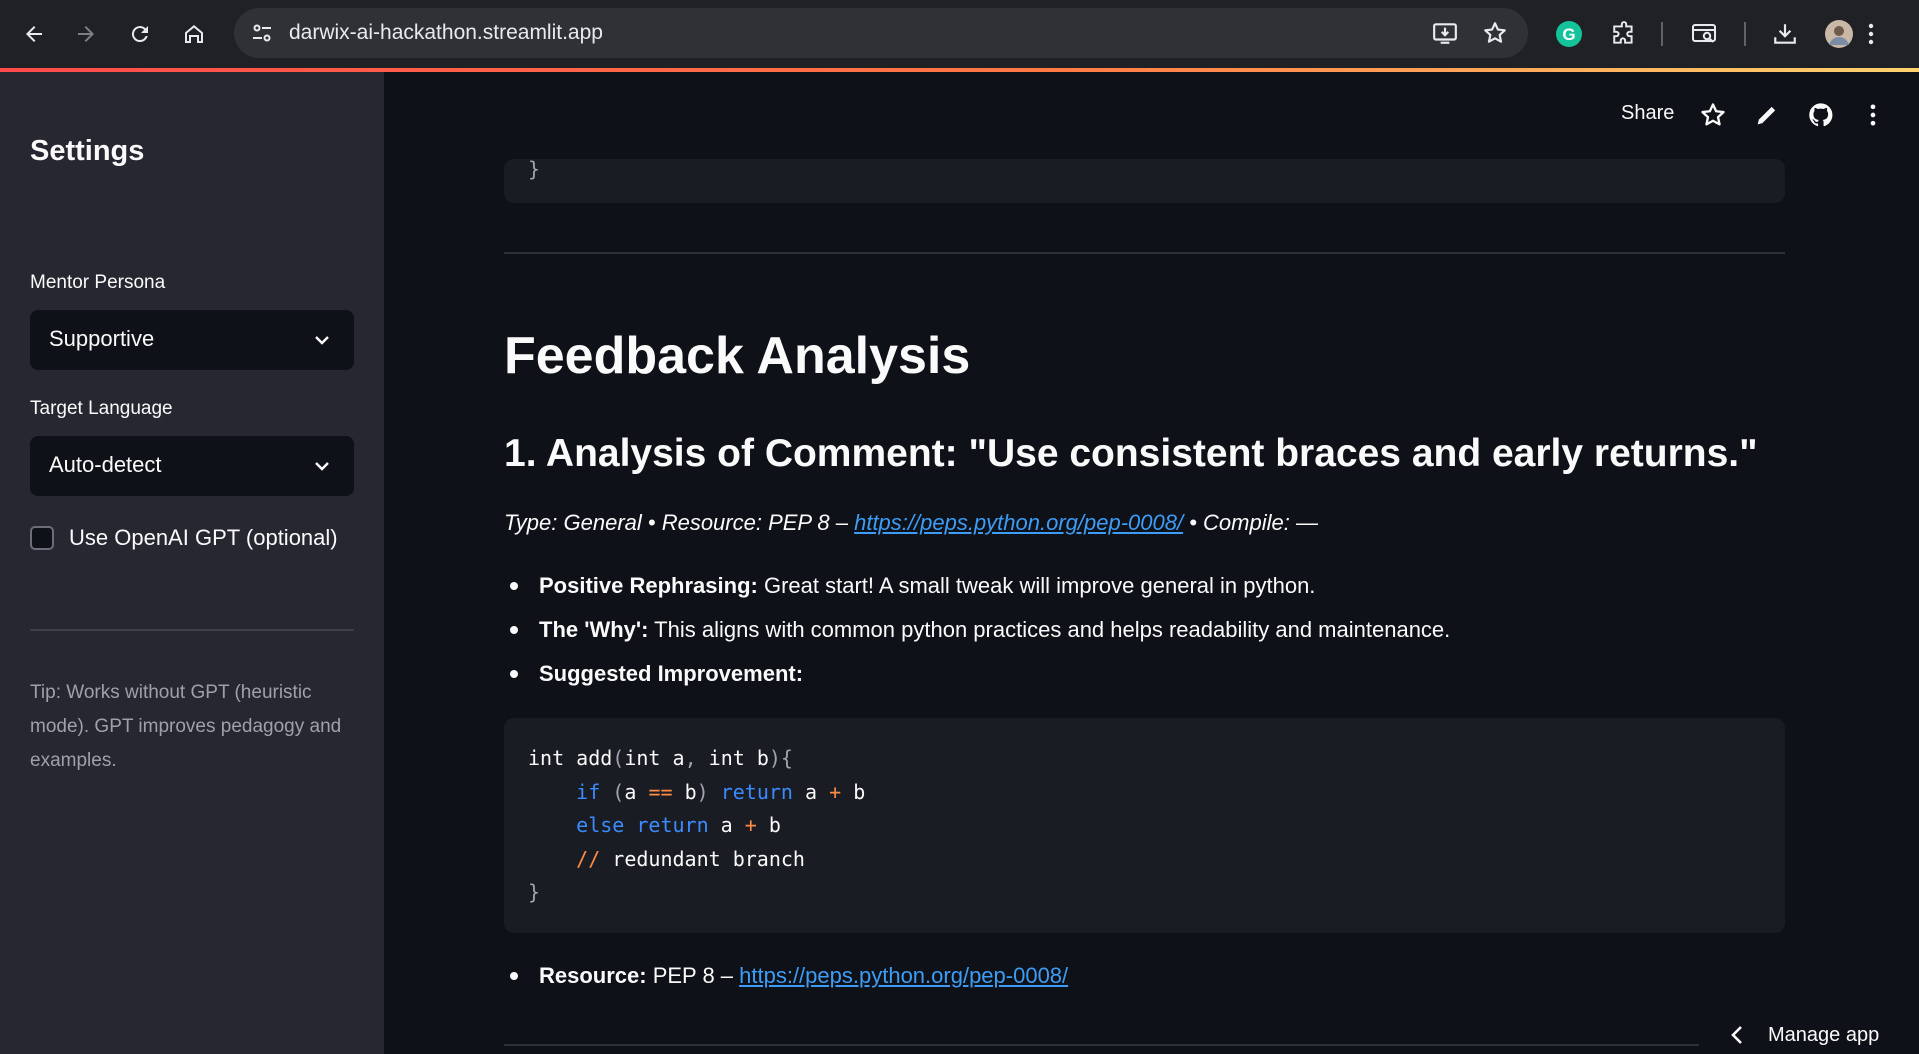 The height and width of the screenshot is (1054, 1919). Describe the element at coordinates (1705, 34) in the screenshot. I see `tab-search-icon` at that location.